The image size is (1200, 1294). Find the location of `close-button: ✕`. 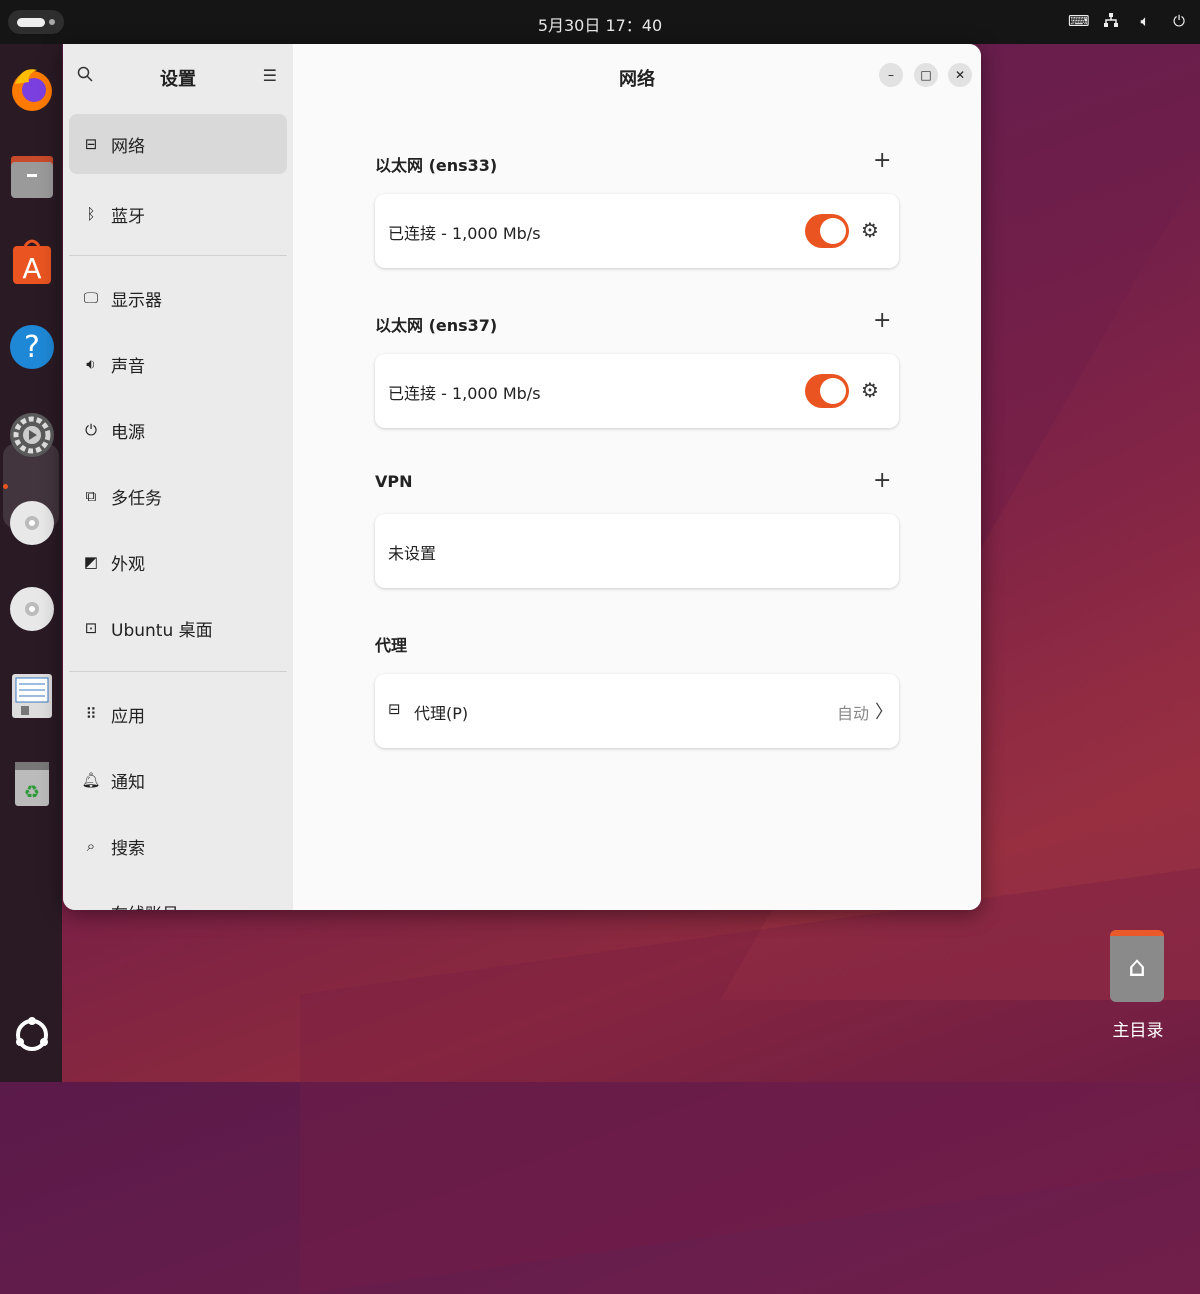

close-button: ✕ is located at coordinates (960, 75).